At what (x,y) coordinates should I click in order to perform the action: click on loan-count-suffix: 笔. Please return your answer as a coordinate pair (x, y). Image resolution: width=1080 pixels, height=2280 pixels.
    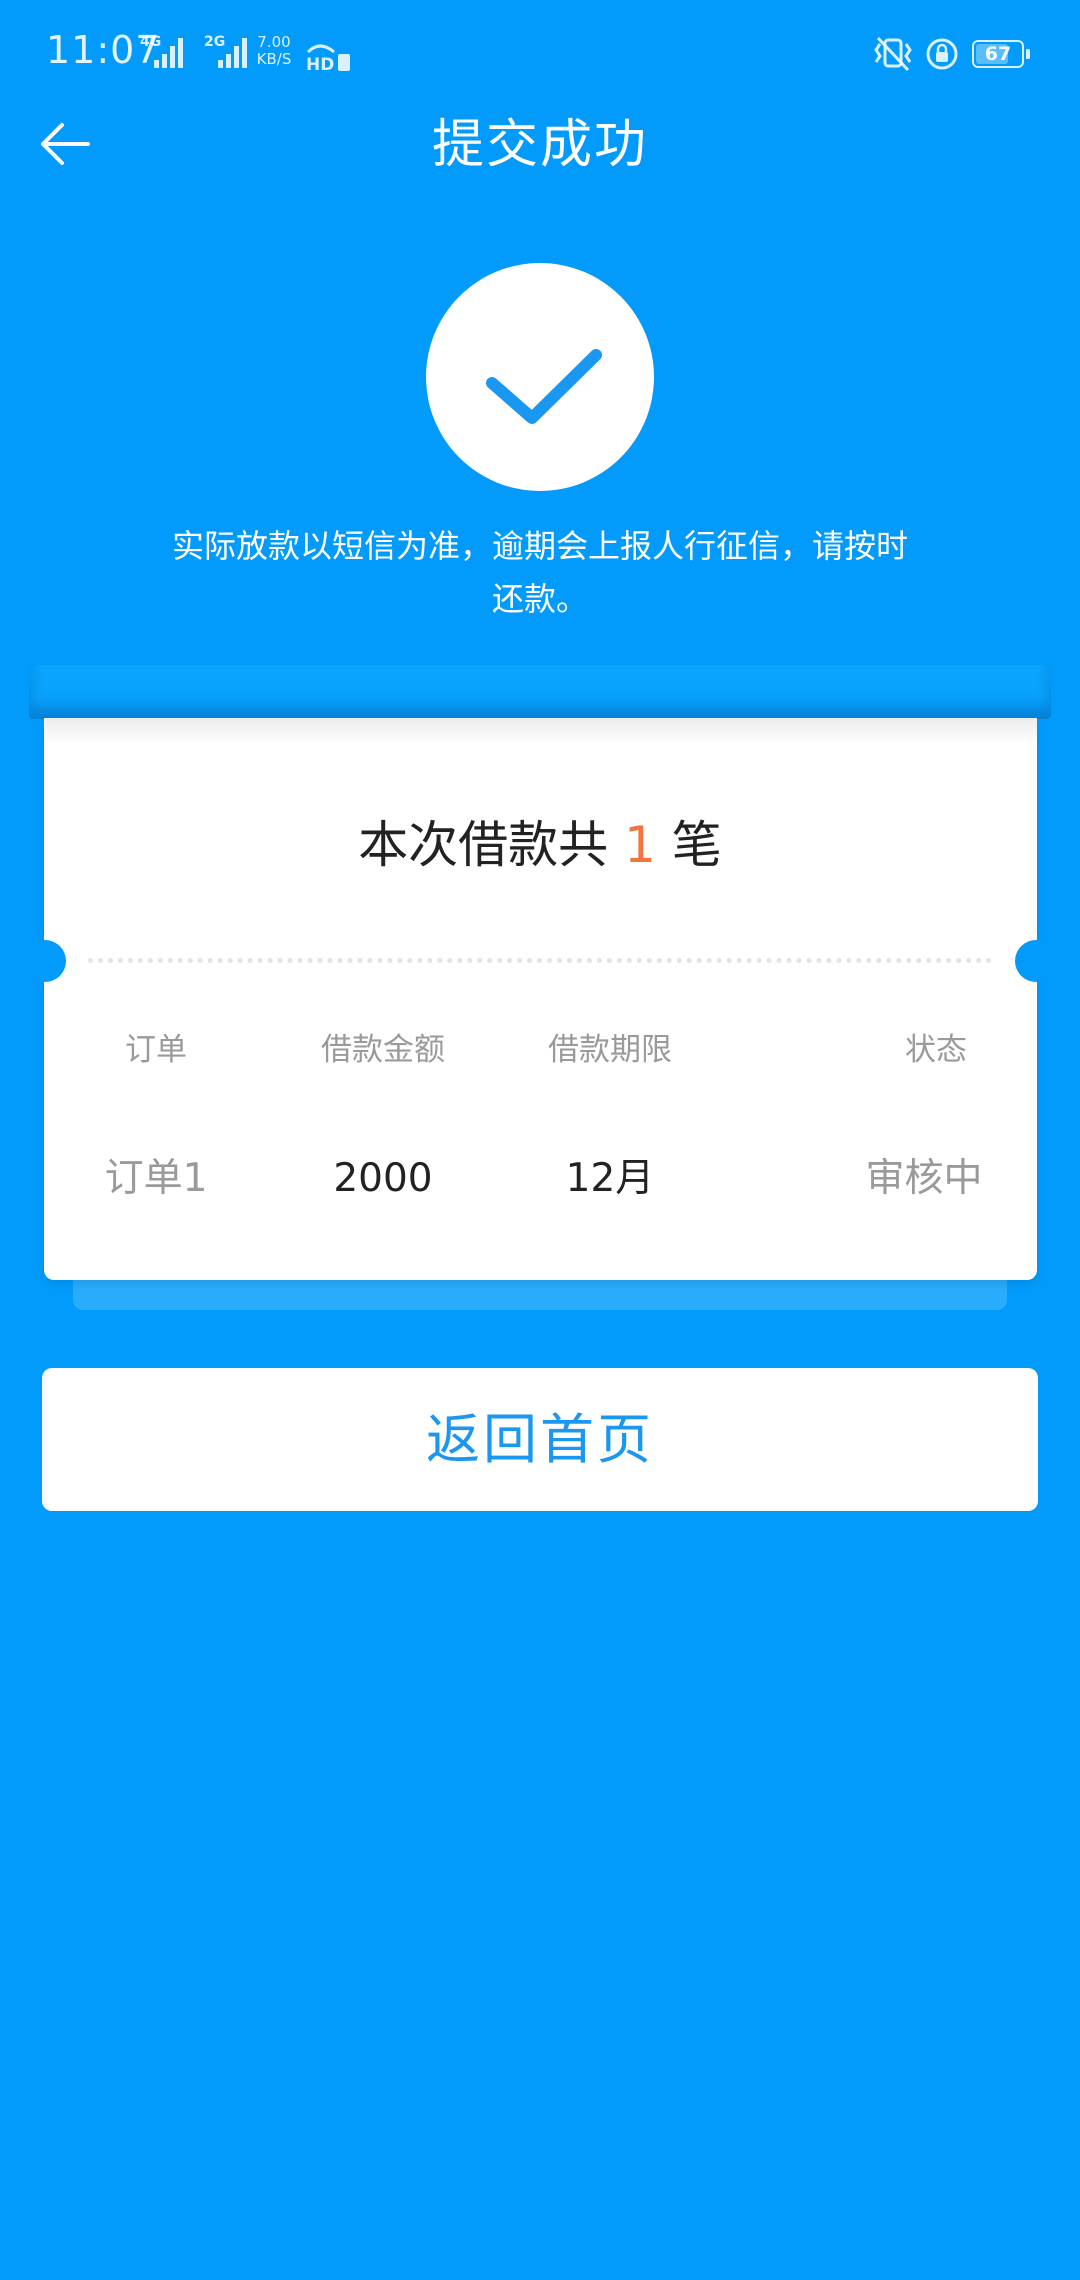
    Looking at the image, I should click on (688, 845).